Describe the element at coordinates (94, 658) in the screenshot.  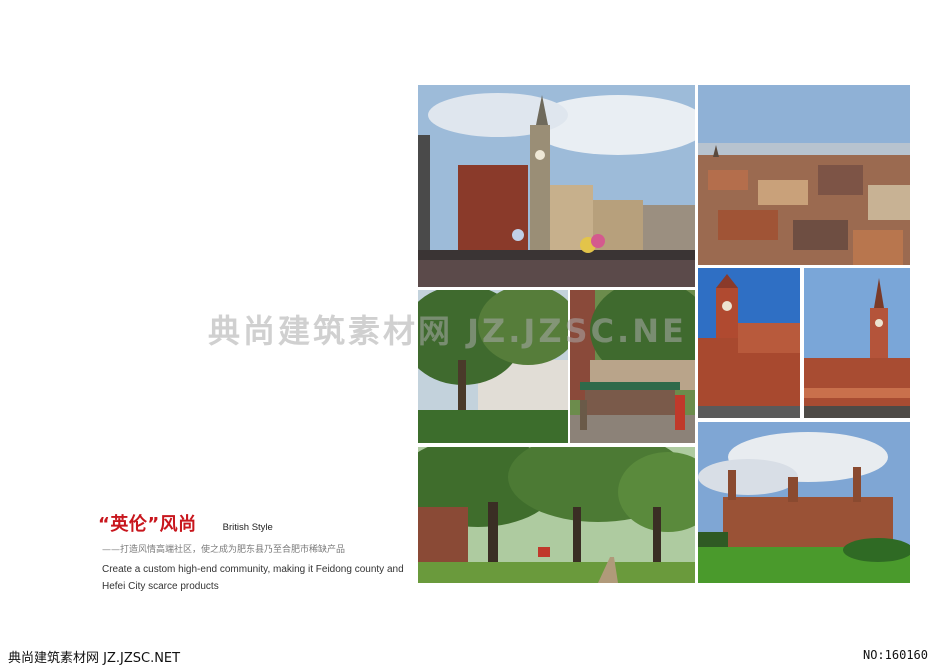
I see `watermark-bottom-left: 典尚建筑素材网 JZ.JZSC.NET` at that location.